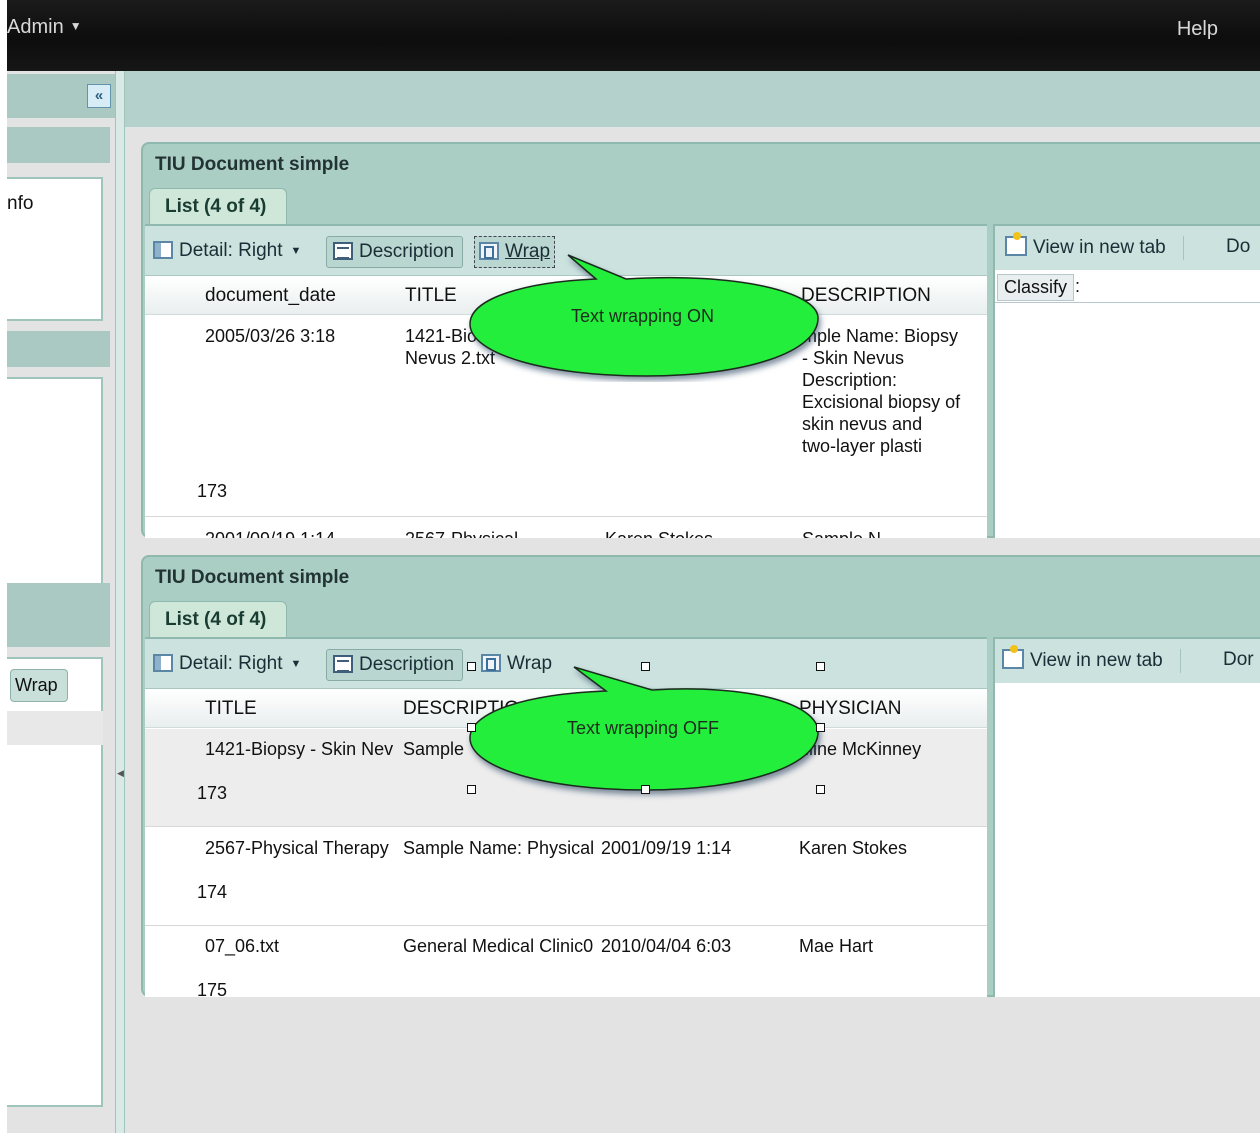 The height and width of the screenshot is (1133, 1260). I want to click on cell-document-date: 2005/03/26 3:18, so click(270, 336).